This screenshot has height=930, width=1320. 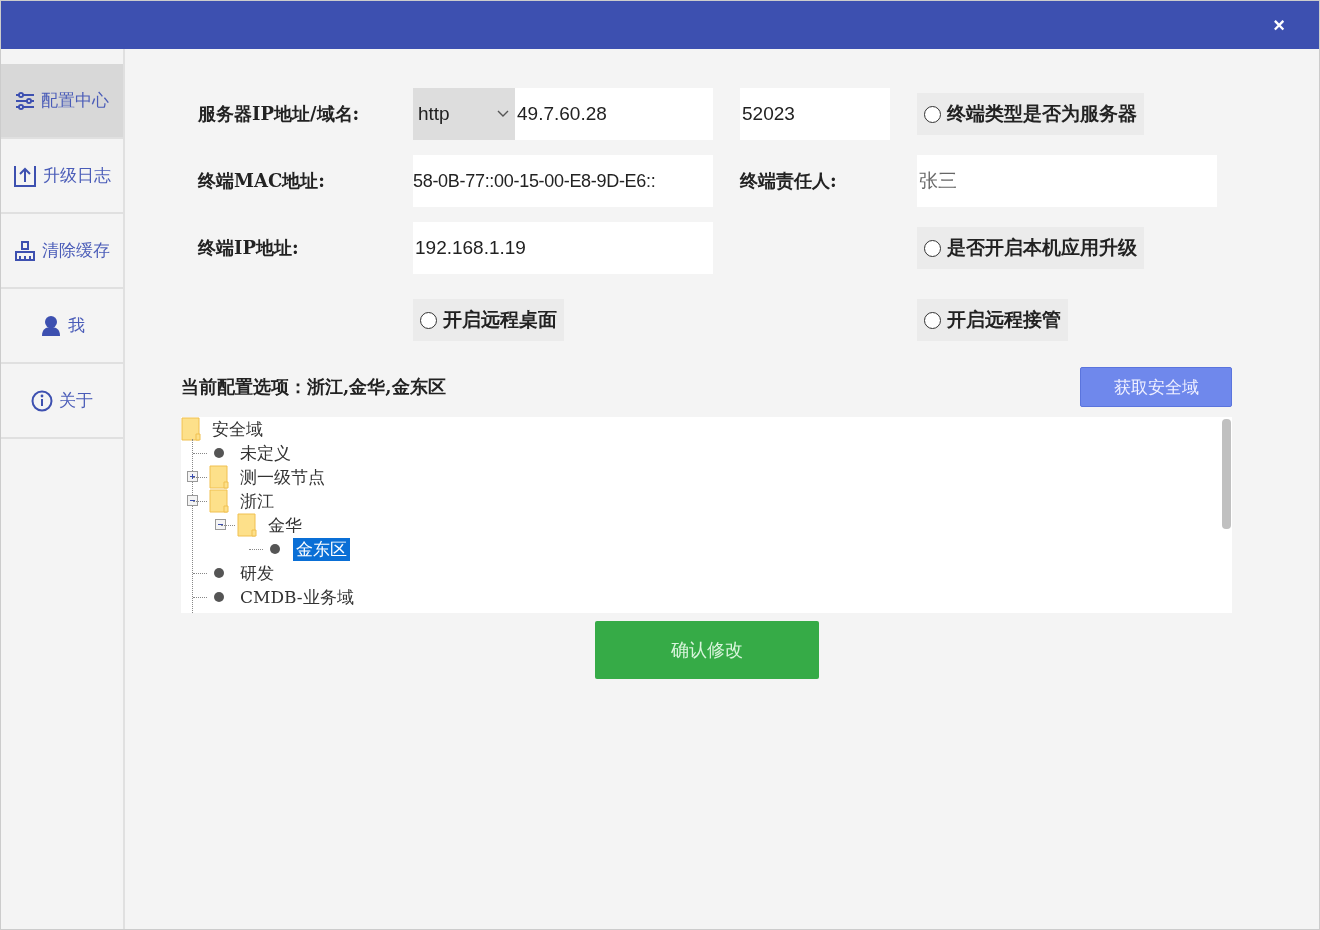 I want to click on tree-item: 金东区, so click(x=321, y=549).